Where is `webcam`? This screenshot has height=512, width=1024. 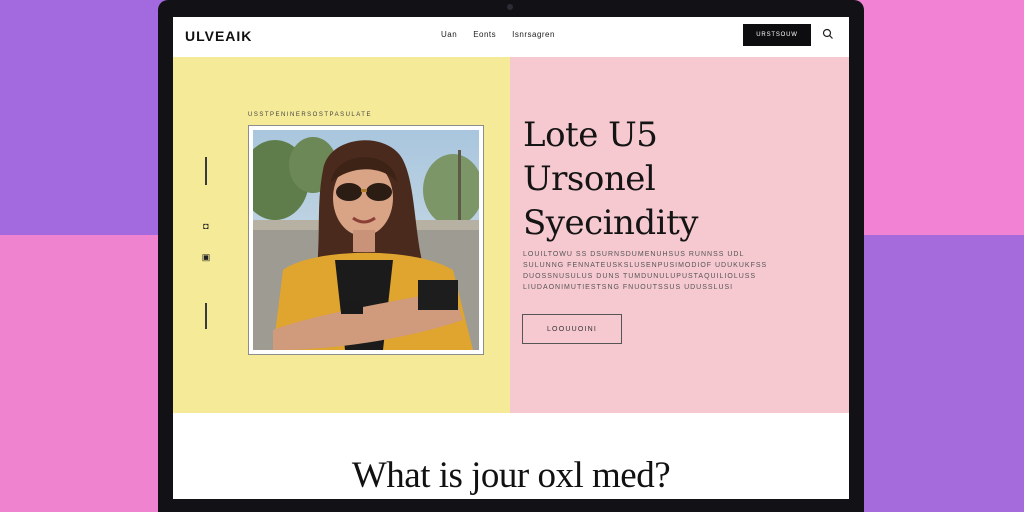
webcam is located at coordinates (510, 7).